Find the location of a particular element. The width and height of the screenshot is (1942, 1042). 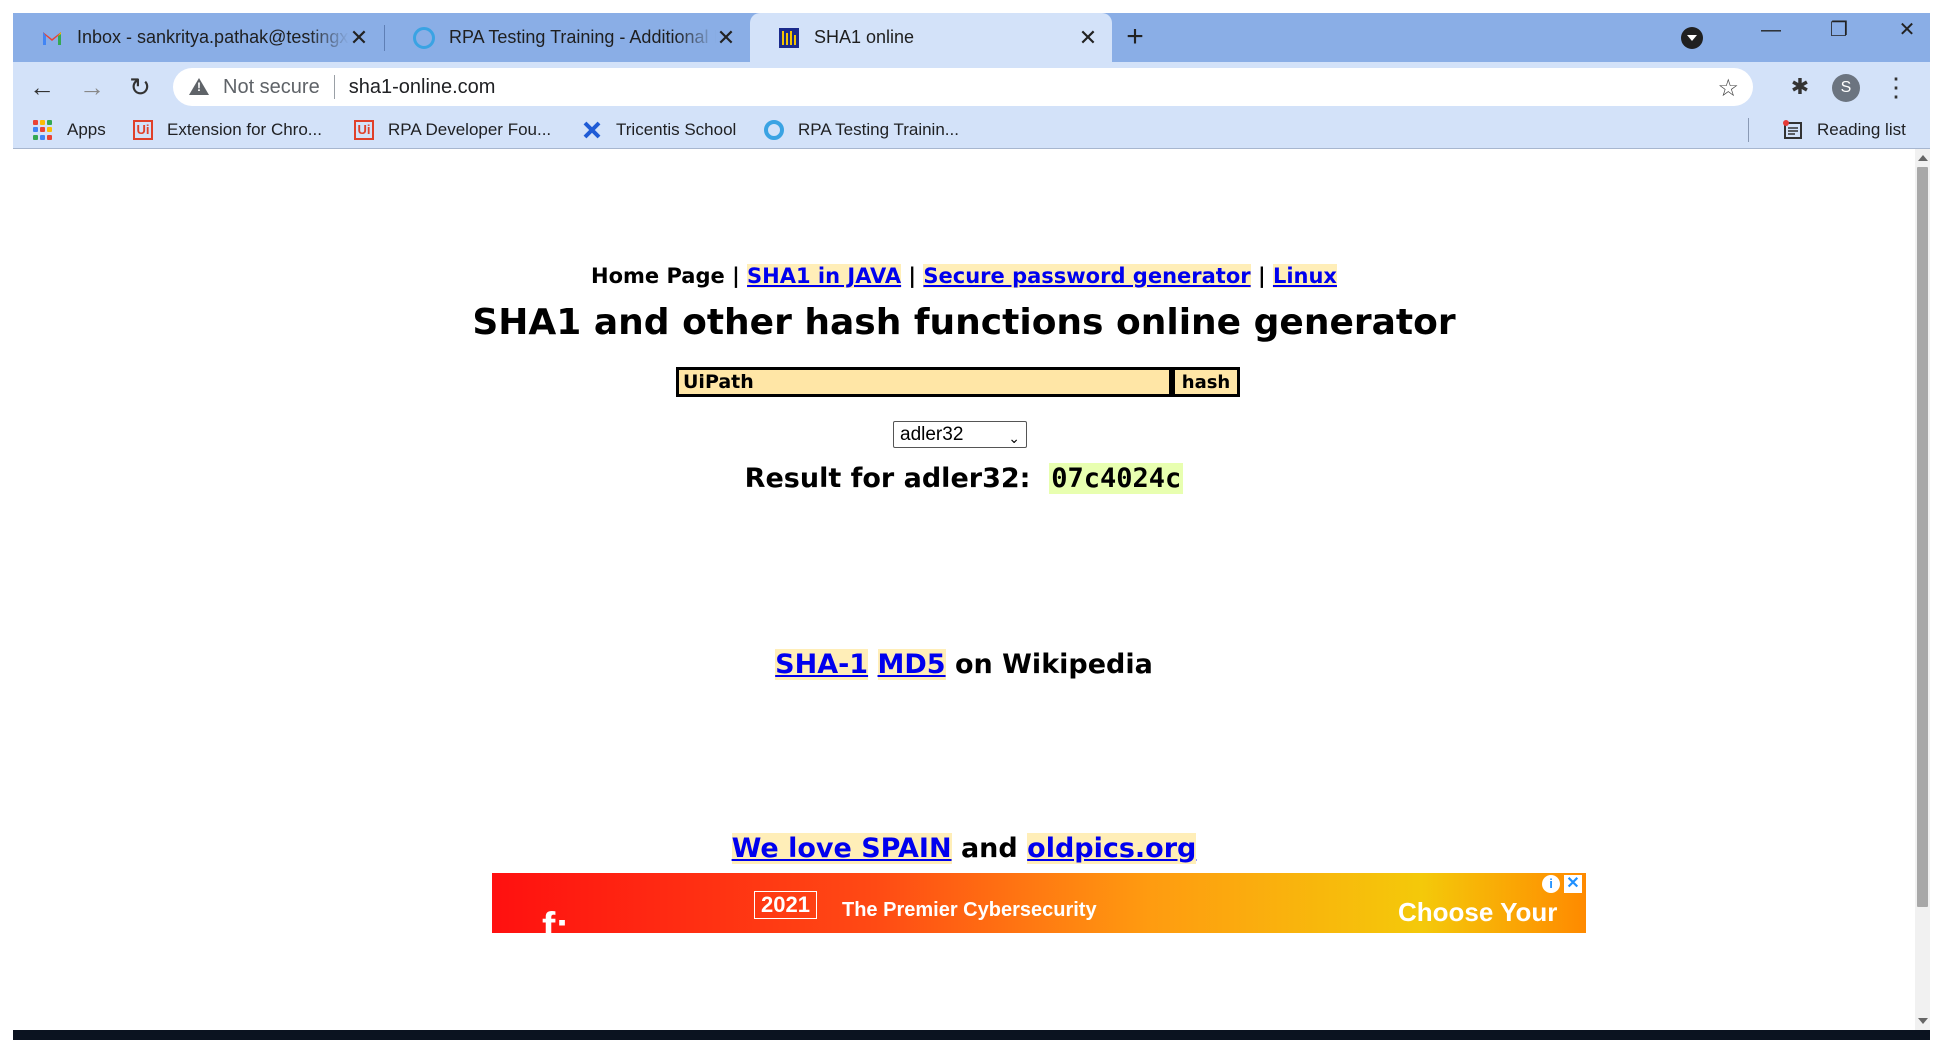

minimize-button: — is located at coordinates (1771, 30).